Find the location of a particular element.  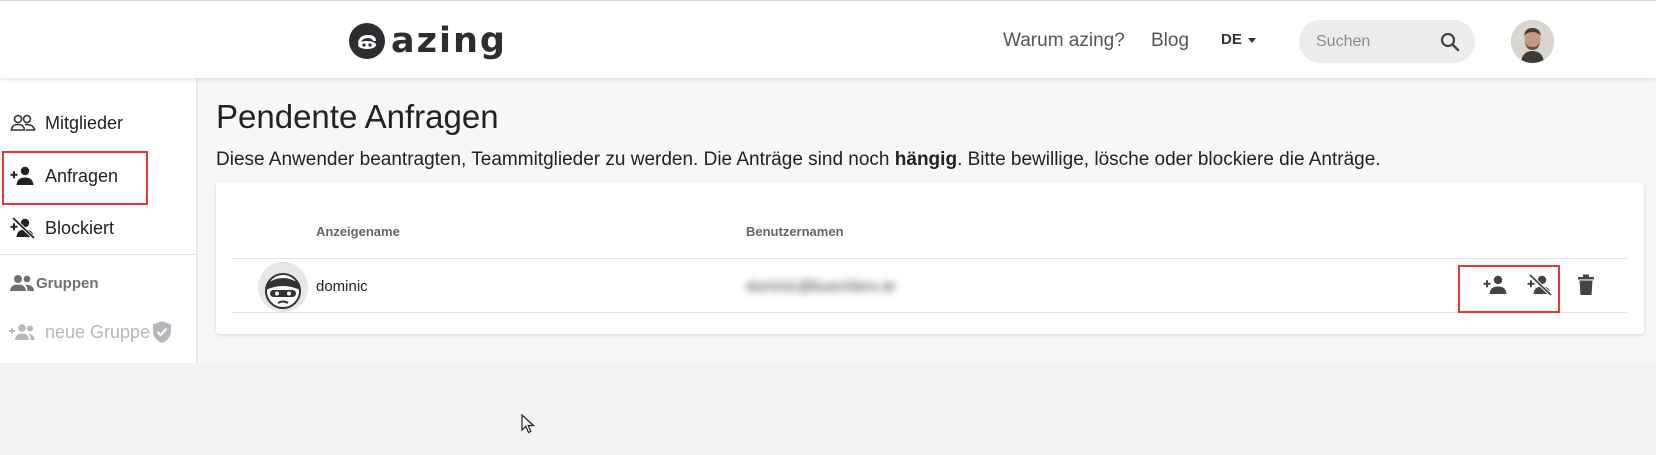

nav-link-warum-azing: Warum azing? is located at coordinates (1064, 41).